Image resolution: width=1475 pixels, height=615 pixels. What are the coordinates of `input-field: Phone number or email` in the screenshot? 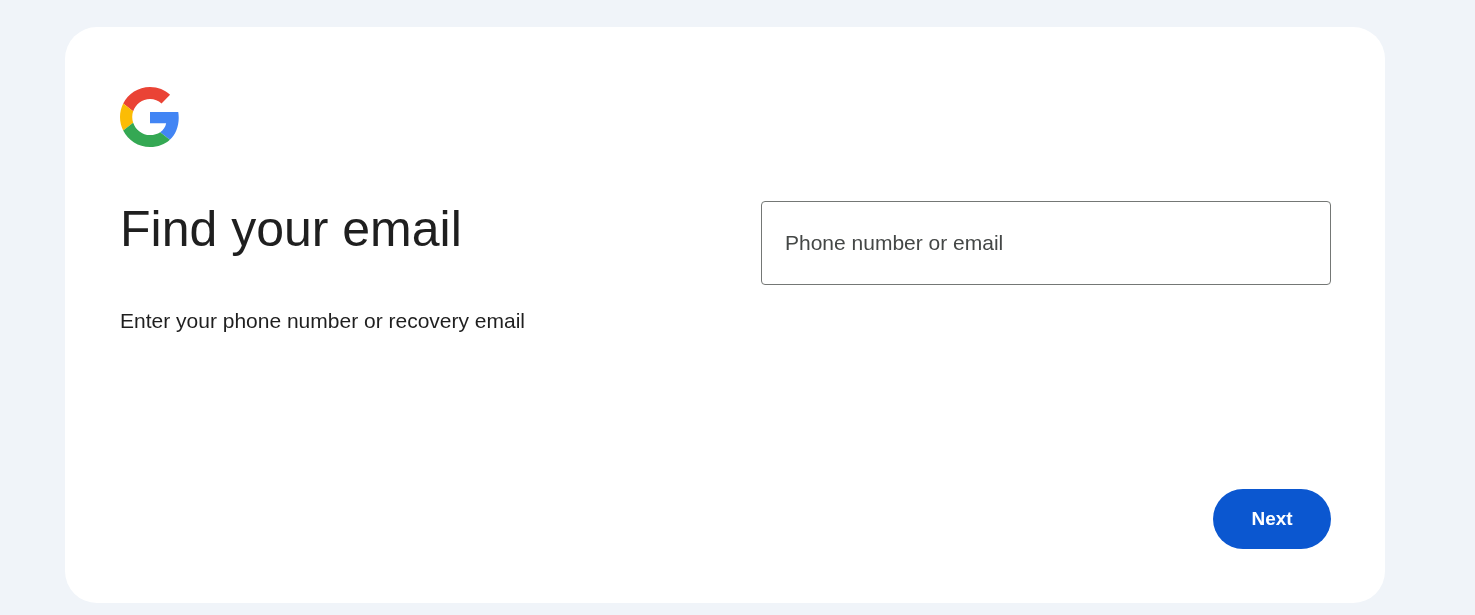 It's located at (1046, 243).